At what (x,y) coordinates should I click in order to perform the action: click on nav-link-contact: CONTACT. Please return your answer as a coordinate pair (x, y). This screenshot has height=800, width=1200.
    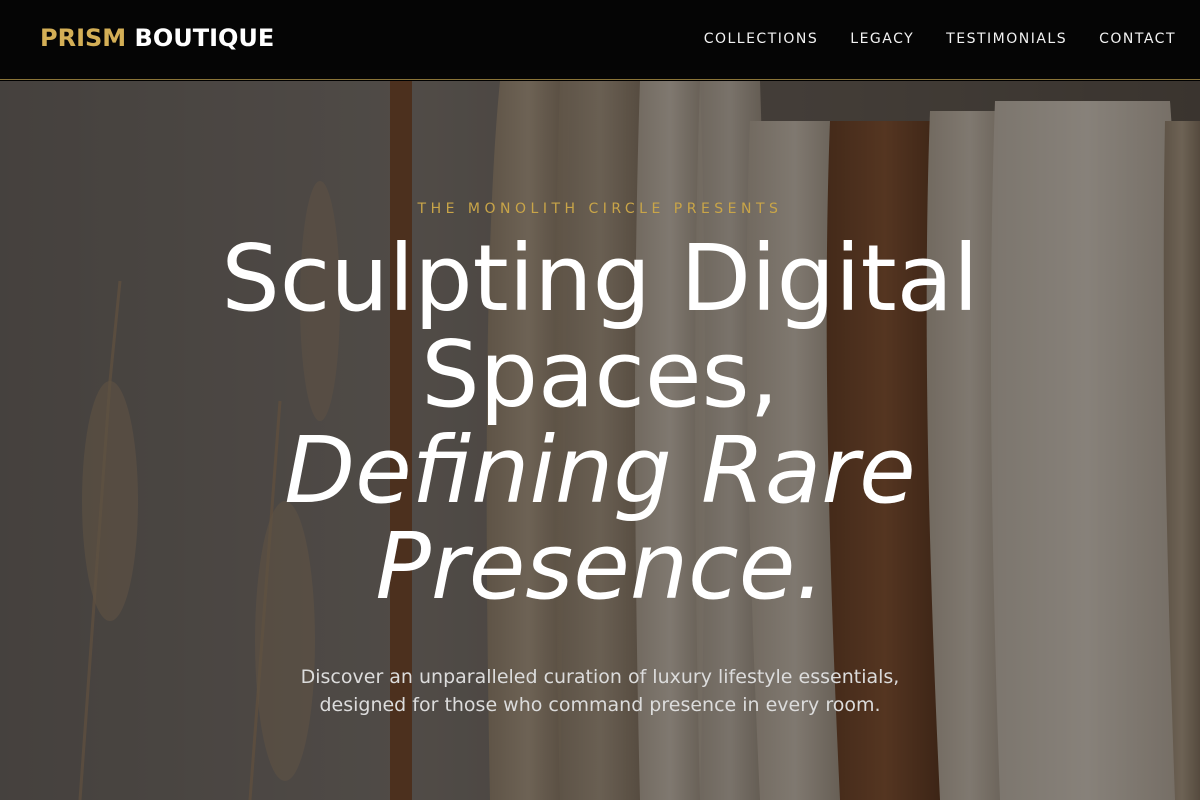
    Looking at the image, I should click on (1137, 39).